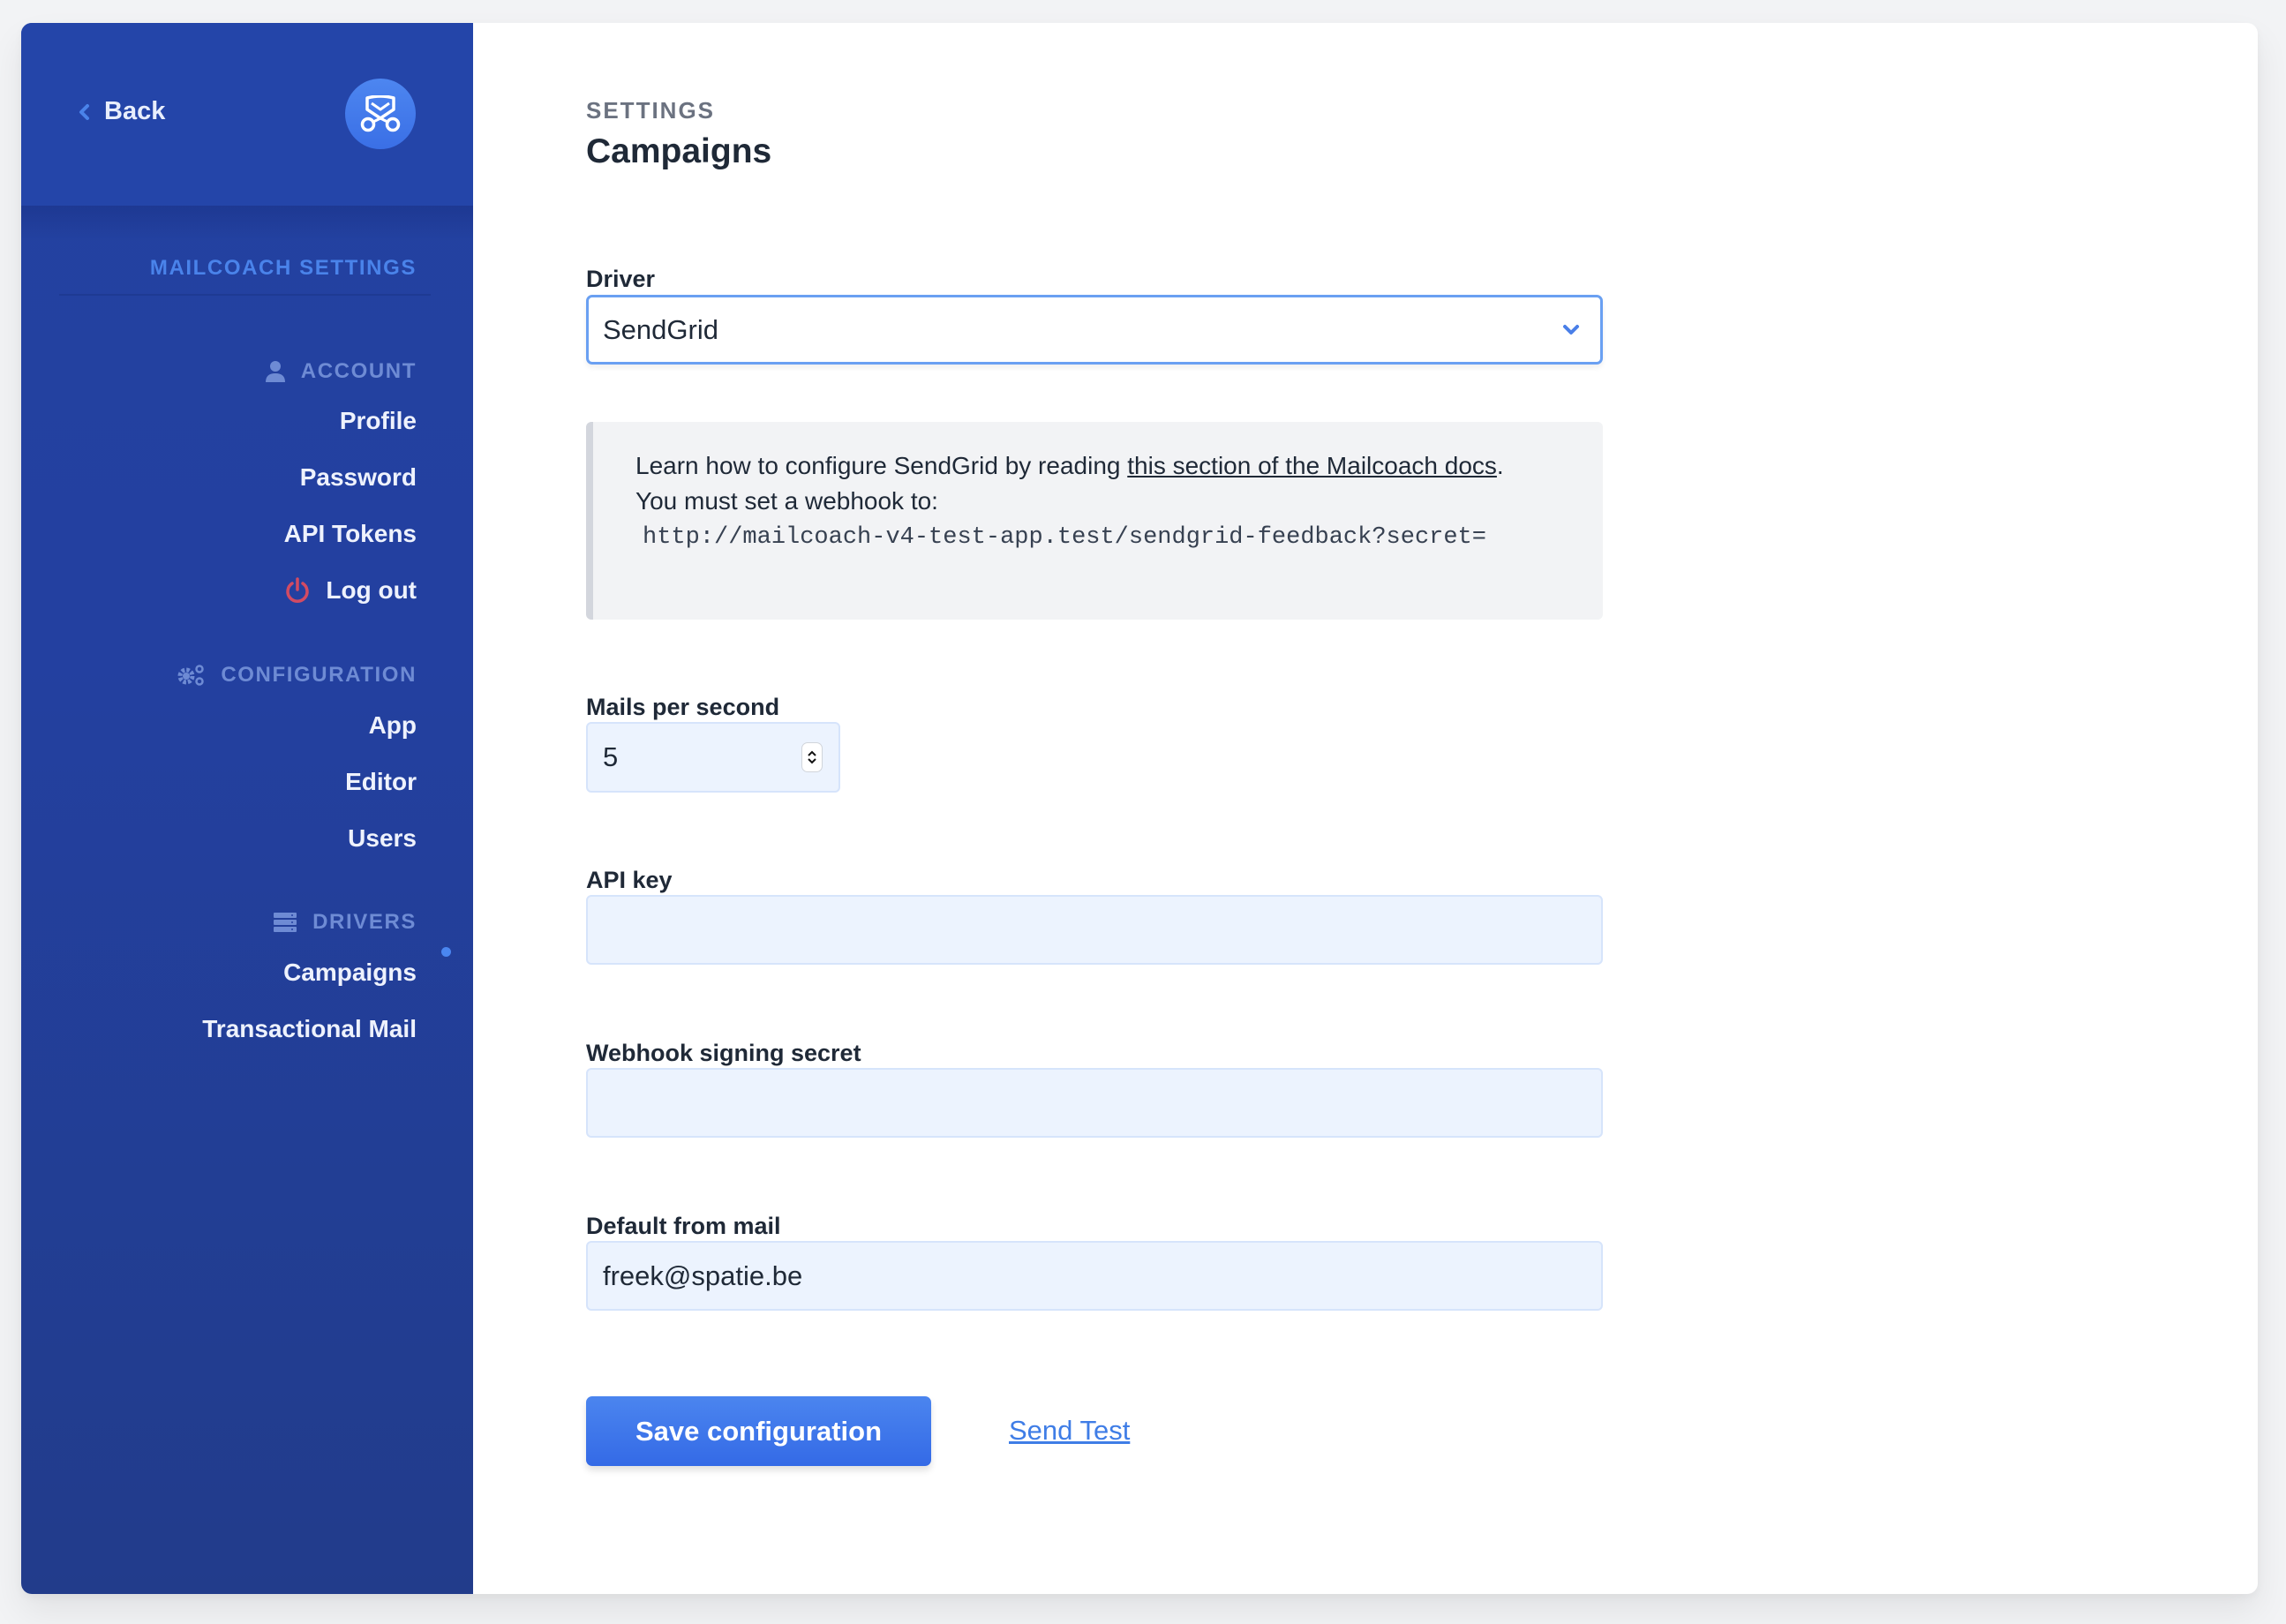 The width and height of the screenshot is (2286, 1624). I want to click on page-title: Campaigns, so click(679, 151).